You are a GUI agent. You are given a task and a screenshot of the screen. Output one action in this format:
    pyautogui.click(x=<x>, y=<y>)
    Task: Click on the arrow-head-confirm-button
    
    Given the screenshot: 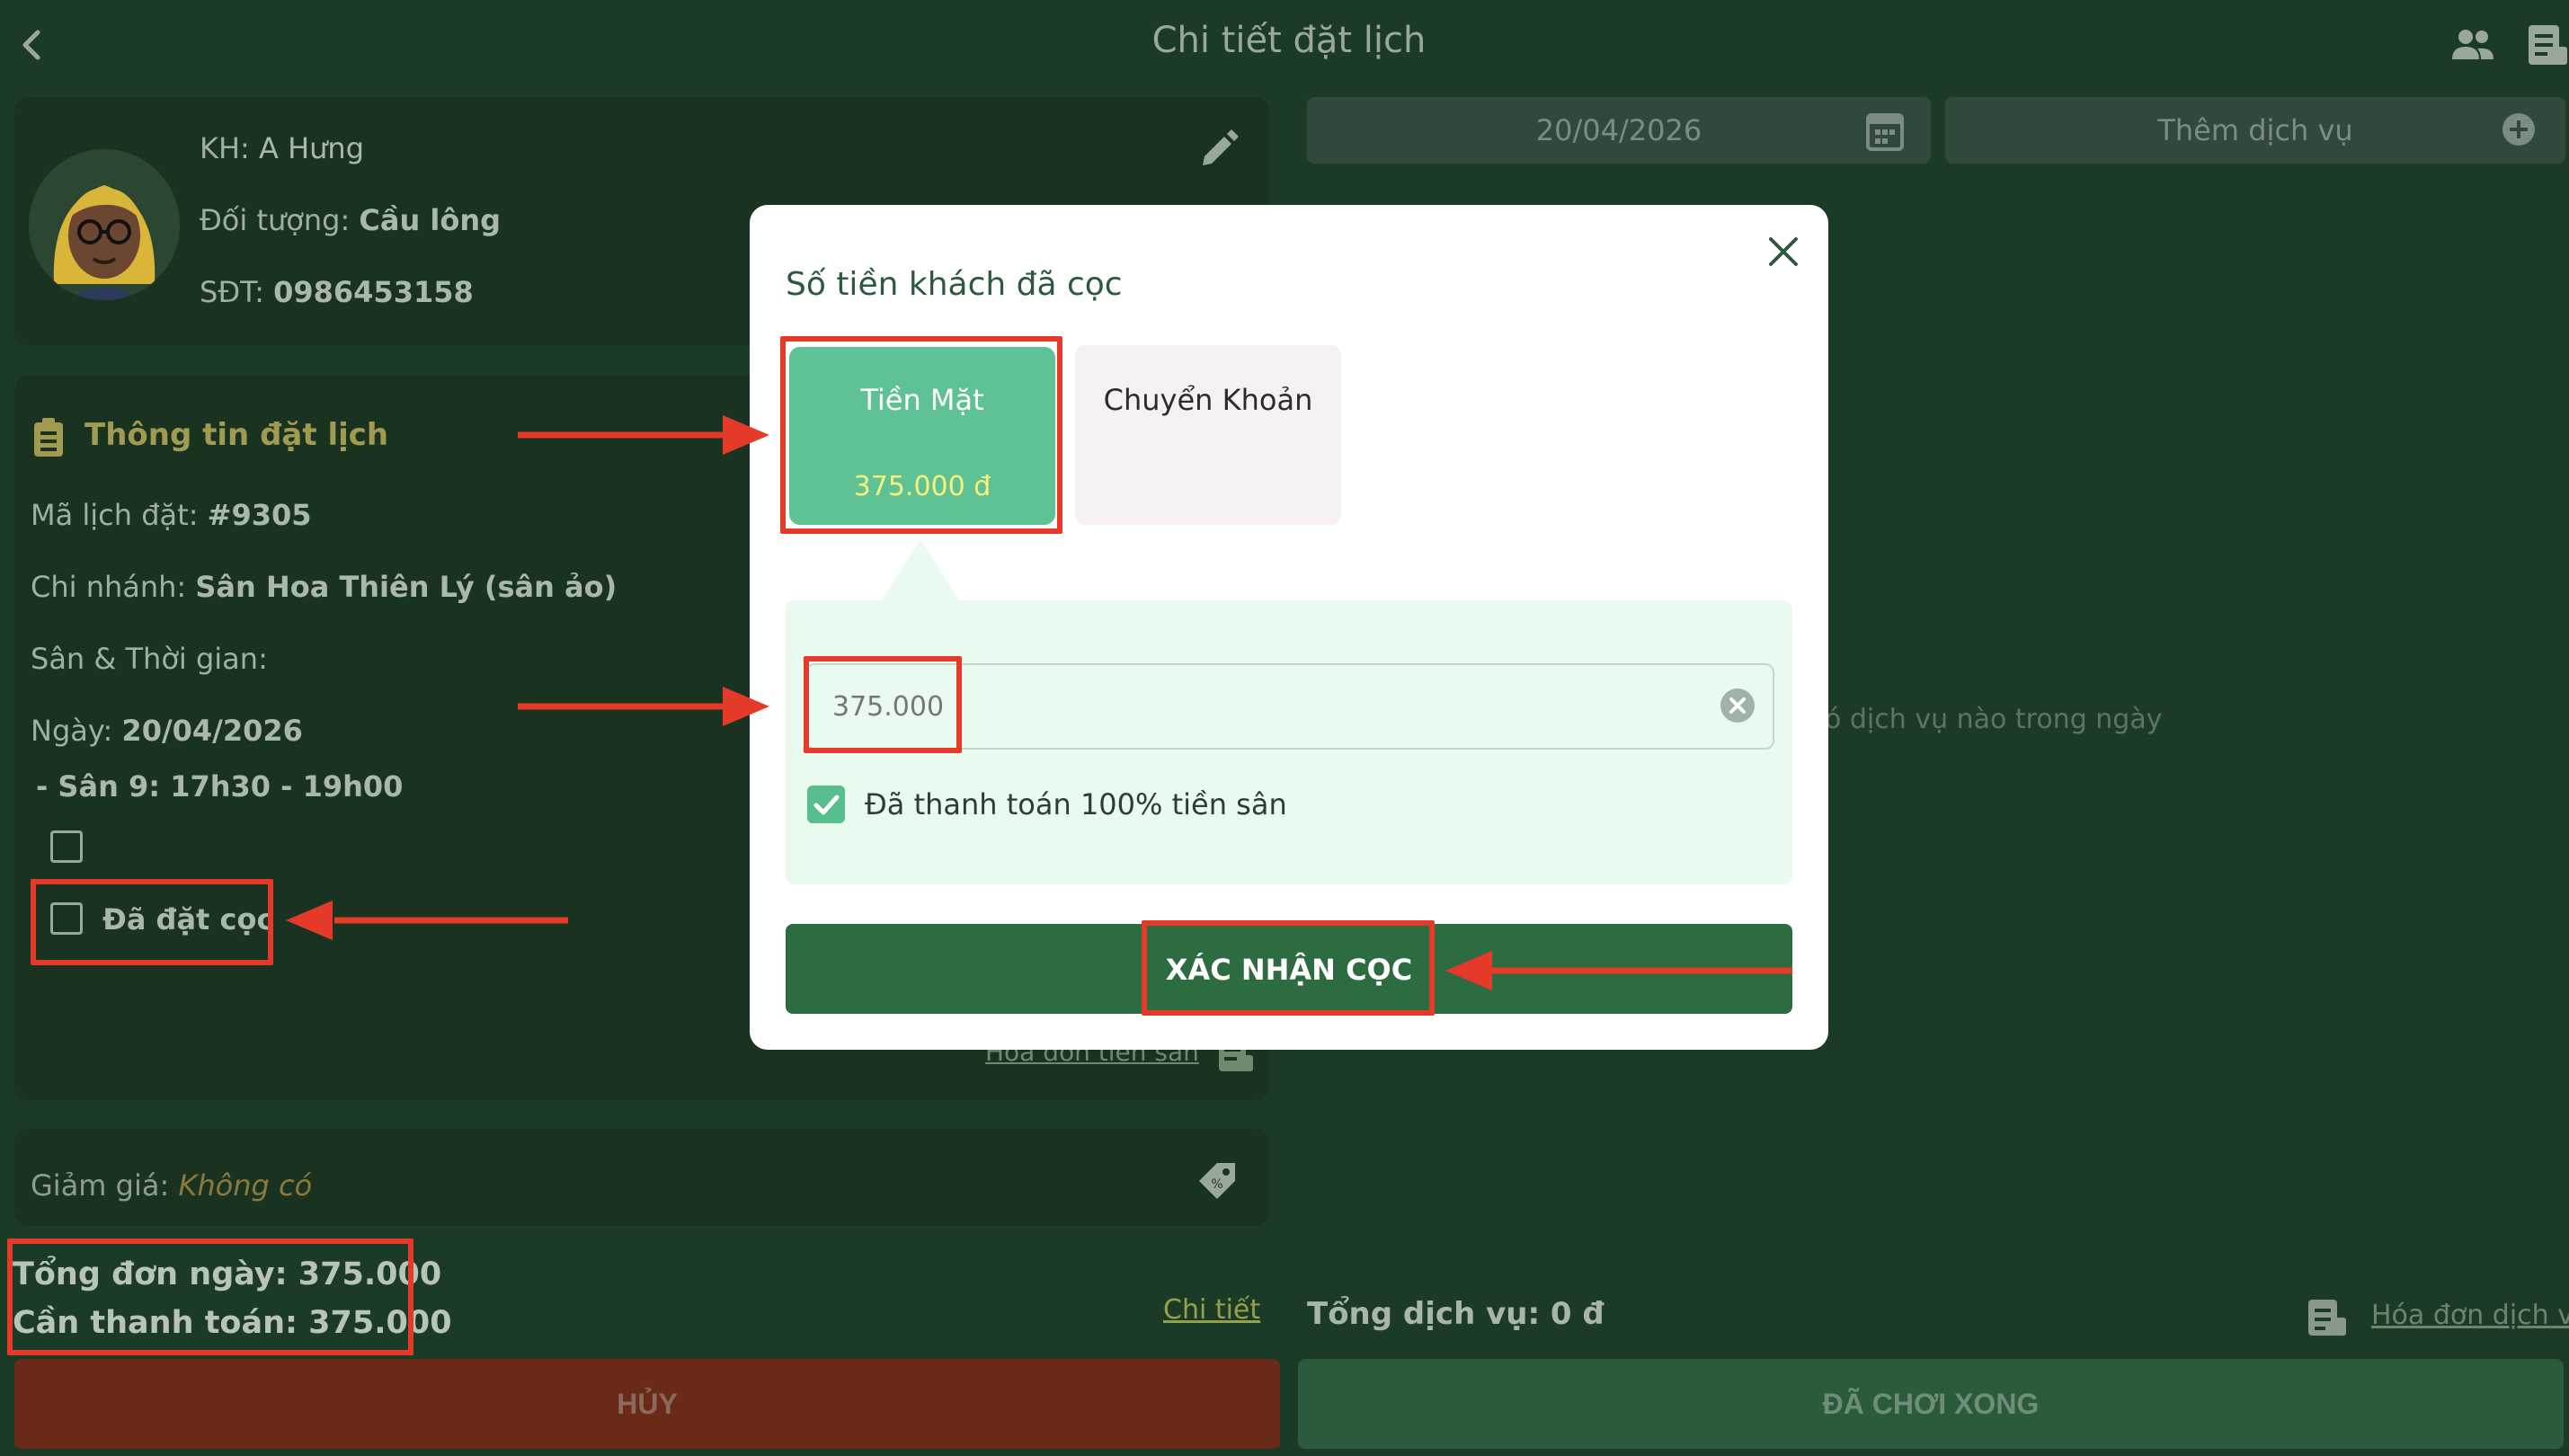 What is the action you would take?
    pyautogui.click(x=1468, y=970)
    